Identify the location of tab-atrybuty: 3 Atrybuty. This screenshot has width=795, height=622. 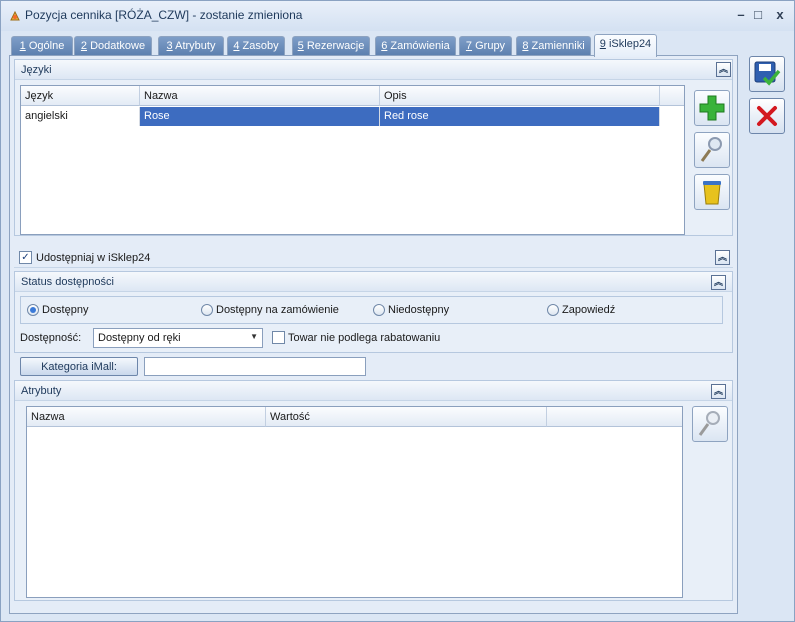
(191, 46).